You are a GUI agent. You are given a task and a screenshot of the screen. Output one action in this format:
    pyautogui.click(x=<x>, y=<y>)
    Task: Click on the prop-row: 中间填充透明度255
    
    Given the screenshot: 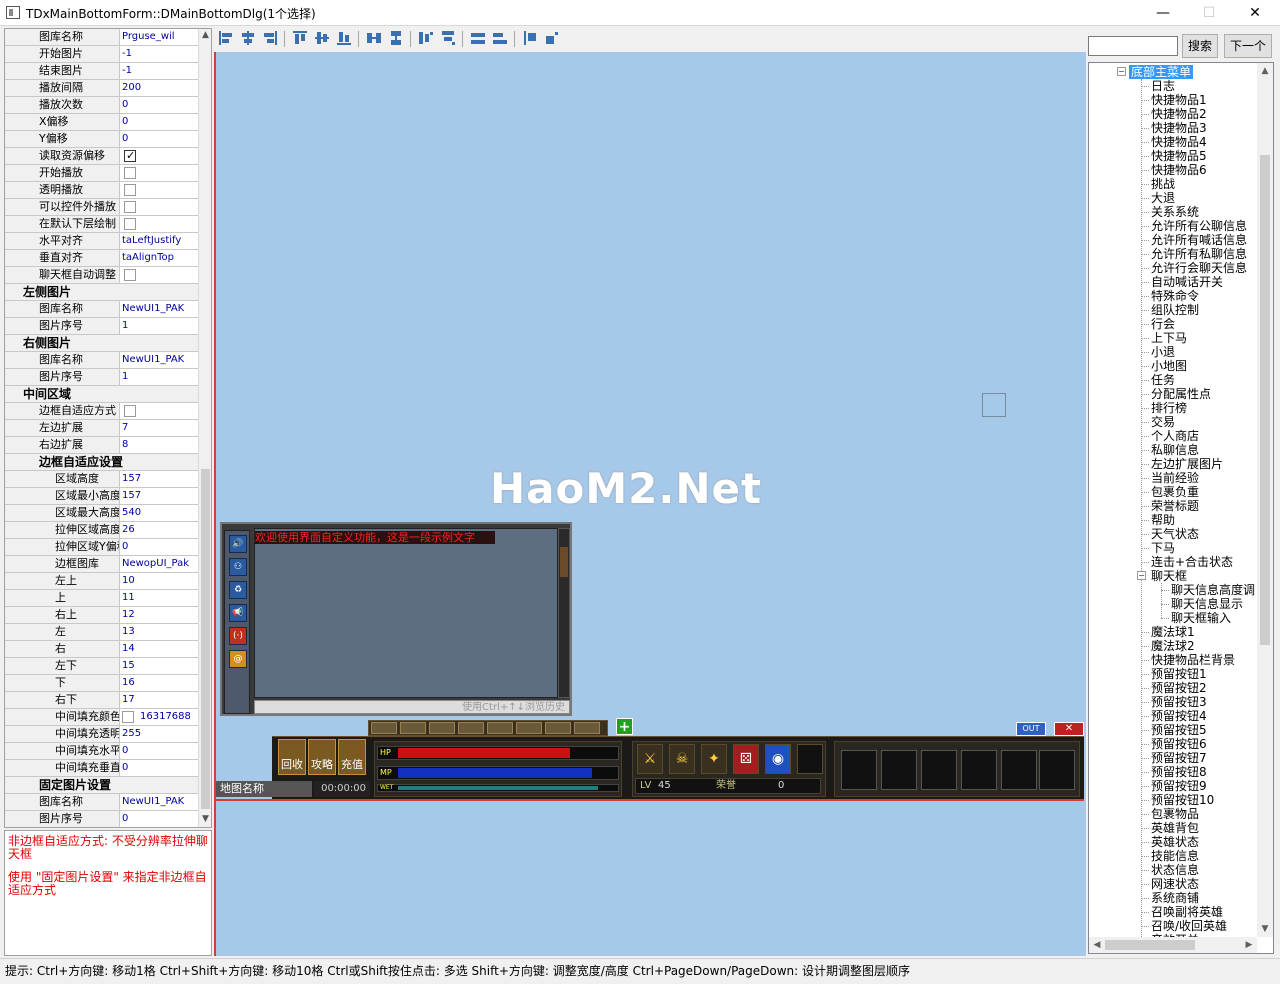 What is the action you would take?
    pyautogui.click(x=101, y=734)
    